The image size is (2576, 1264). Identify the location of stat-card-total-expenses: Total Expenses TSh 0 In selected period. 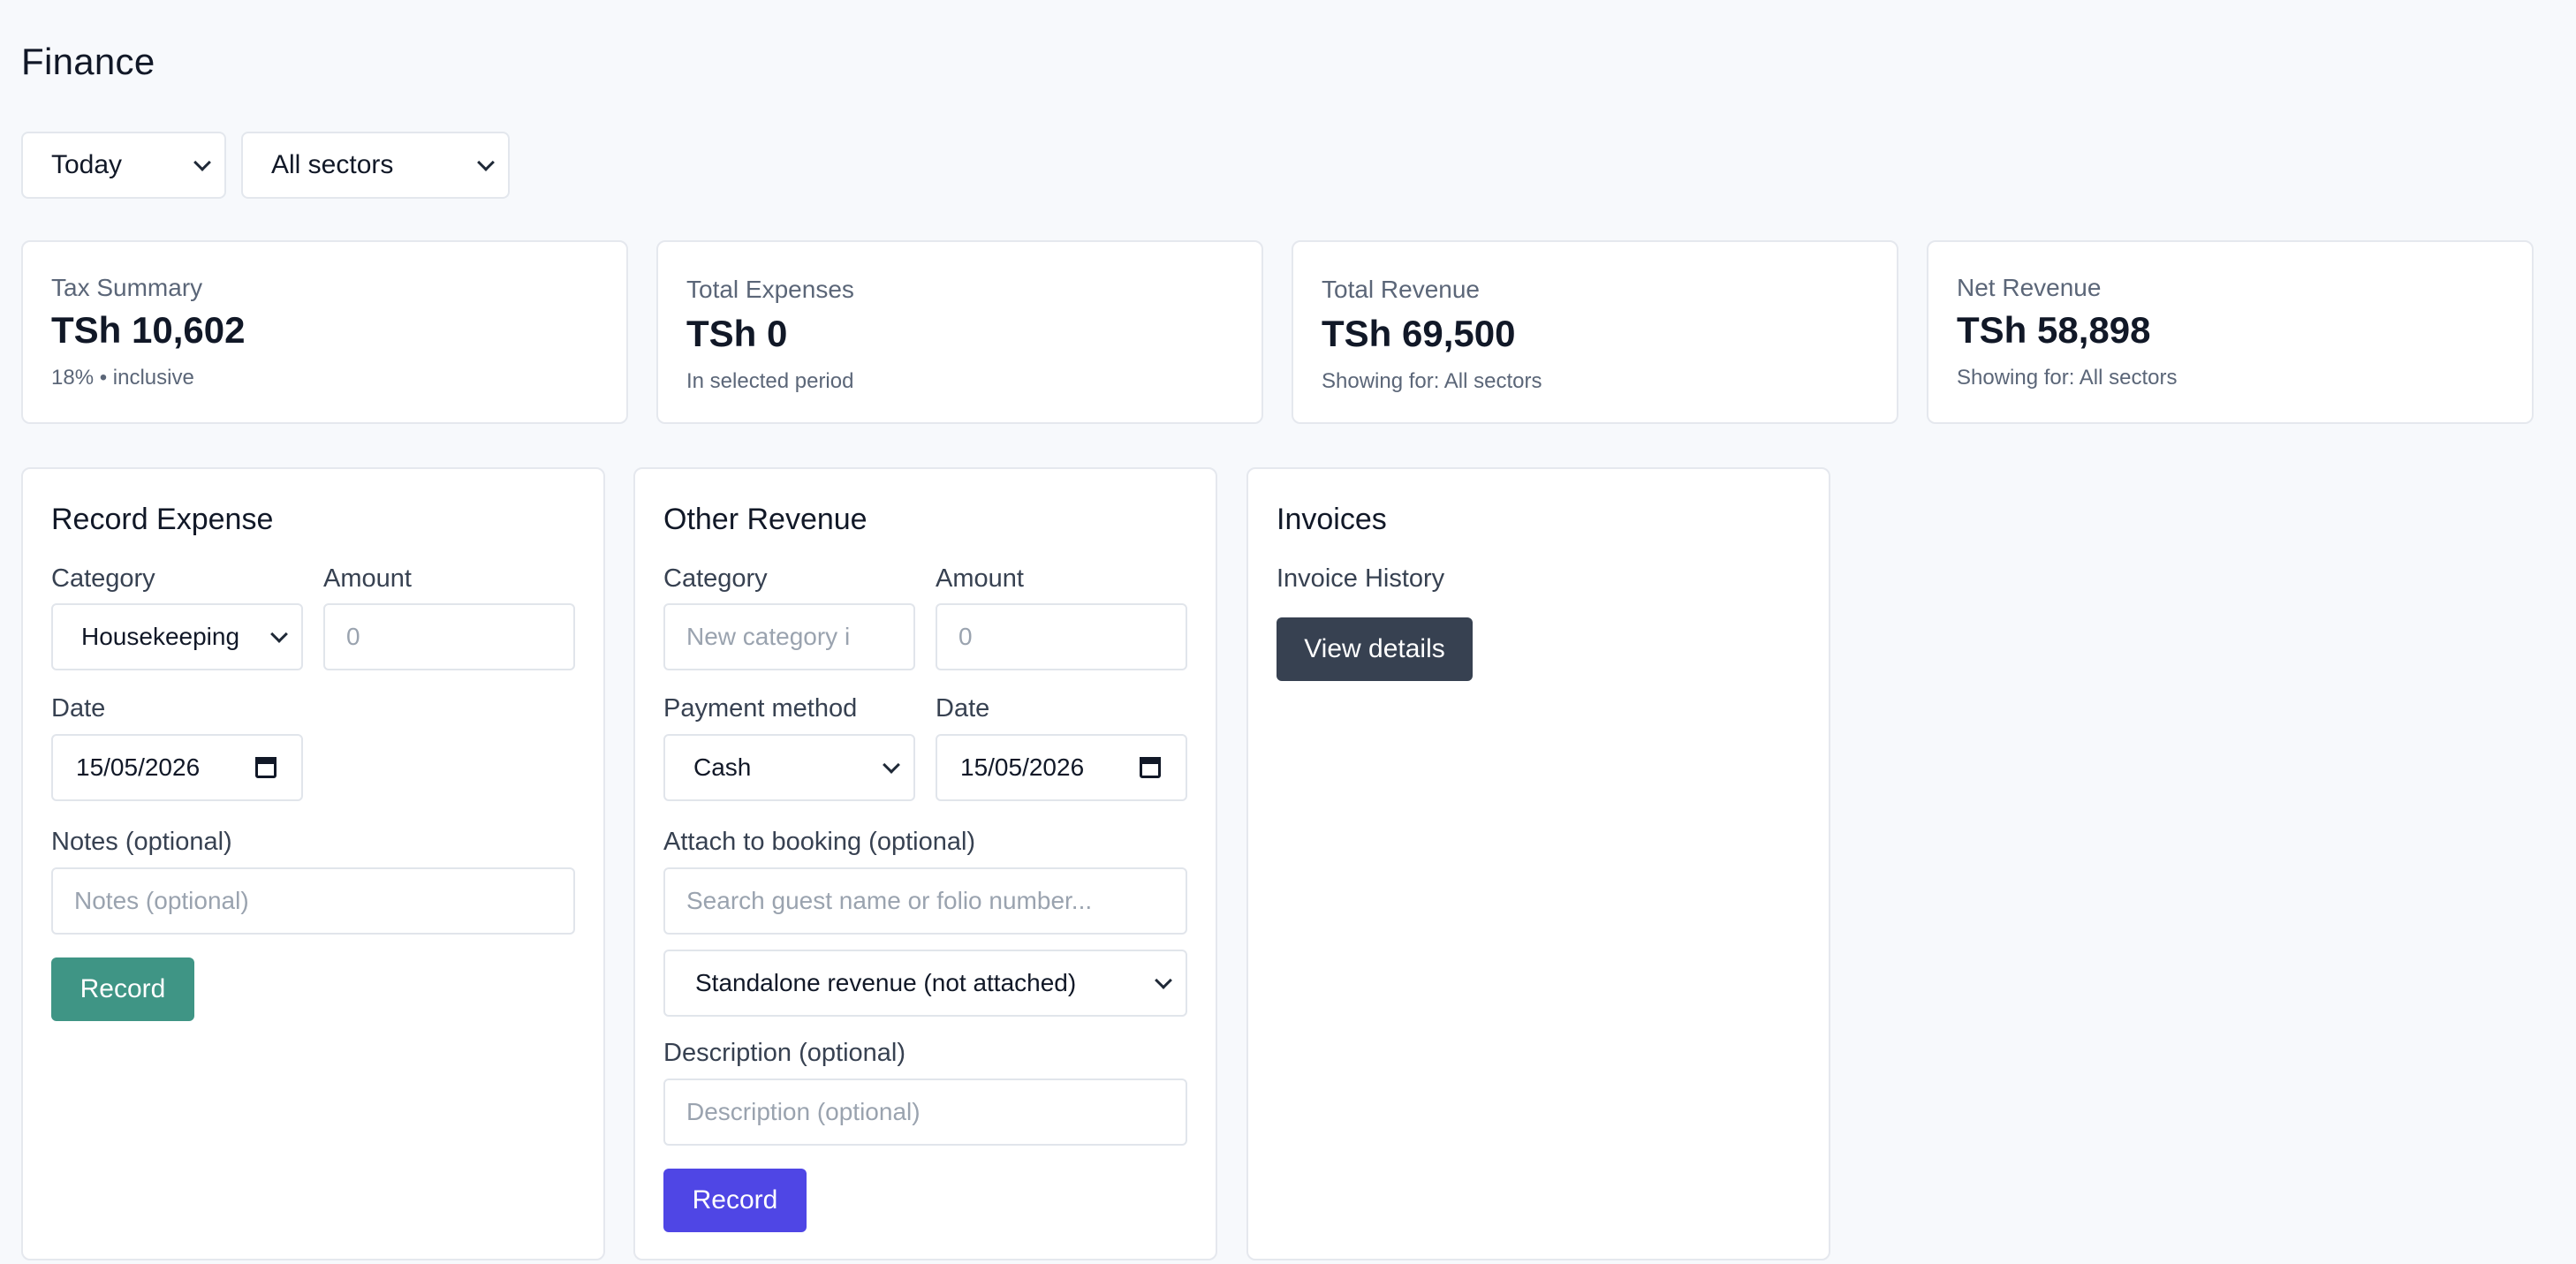
(960, 332).